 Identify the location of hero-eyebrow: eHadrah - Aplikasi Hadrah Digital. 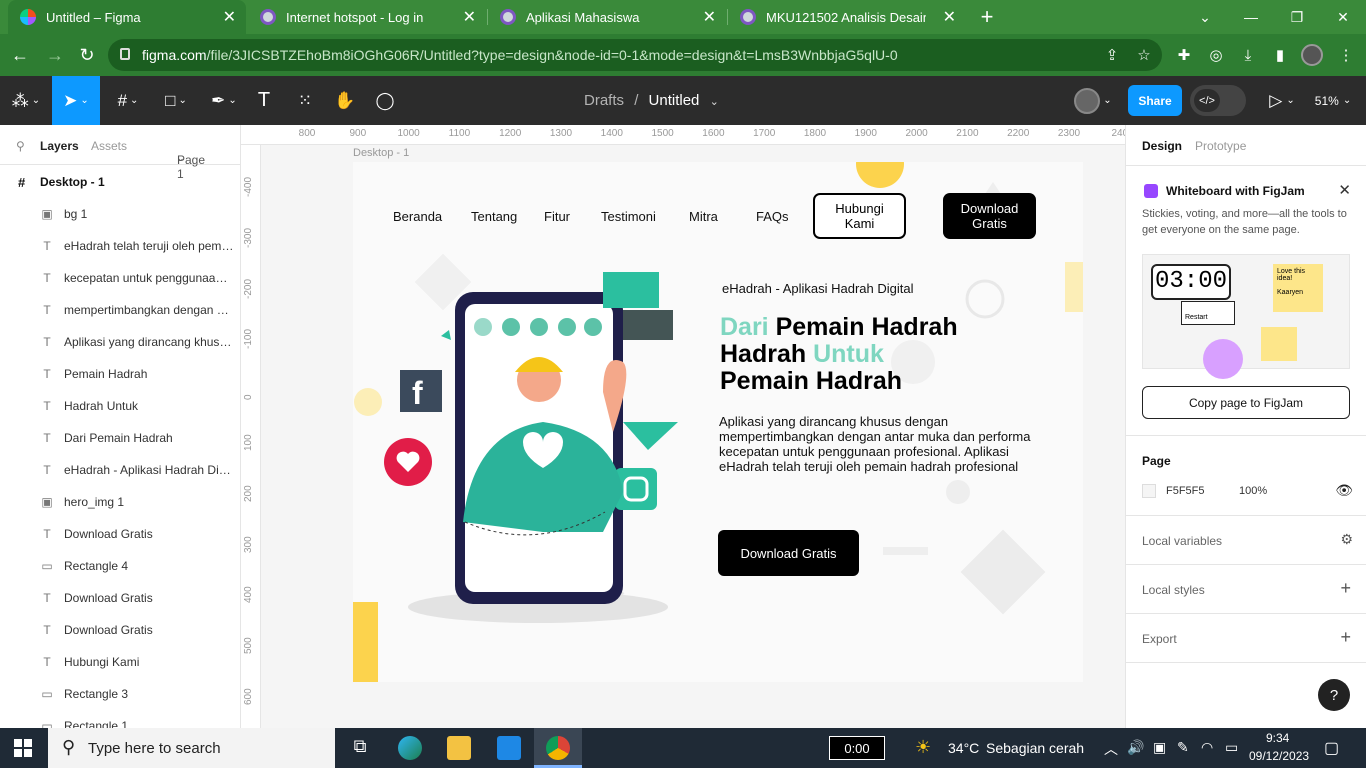
(817, 288).